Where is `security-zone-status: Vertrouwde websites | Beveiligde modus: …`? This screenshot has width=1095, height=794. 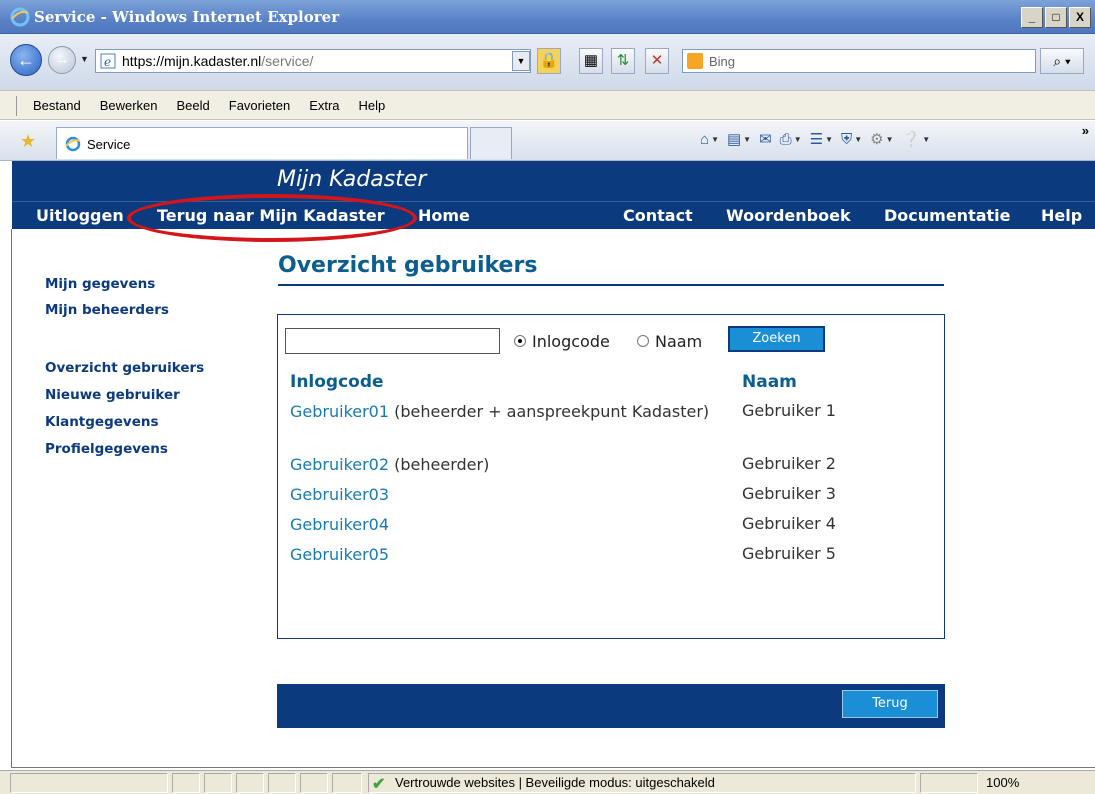 security-zone-status: Vertrouwde websites | Beveiligde modus: … is located at coordinates (642, 783).